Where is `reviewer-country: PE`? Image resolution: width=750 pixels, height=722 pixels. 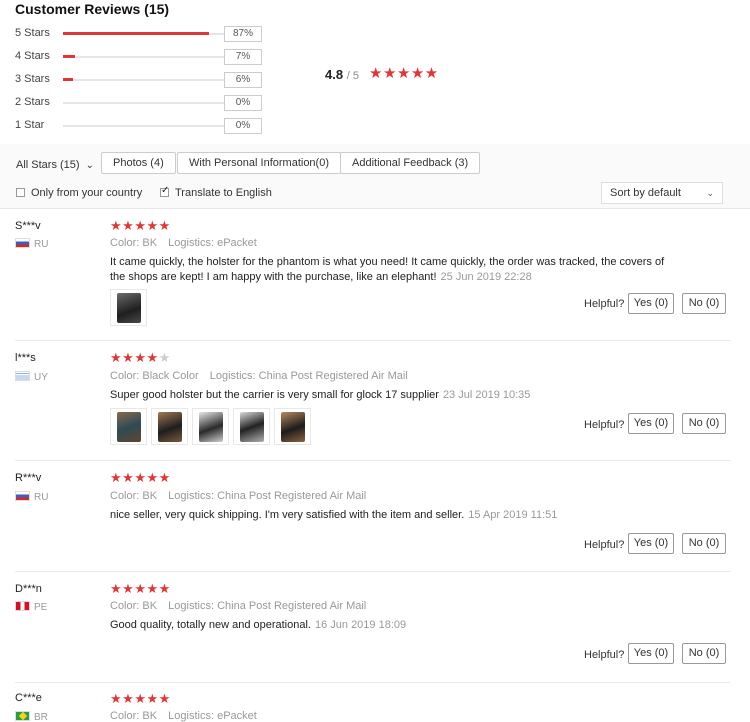 reviewer-country: PE is located at coordinates (31, 607).